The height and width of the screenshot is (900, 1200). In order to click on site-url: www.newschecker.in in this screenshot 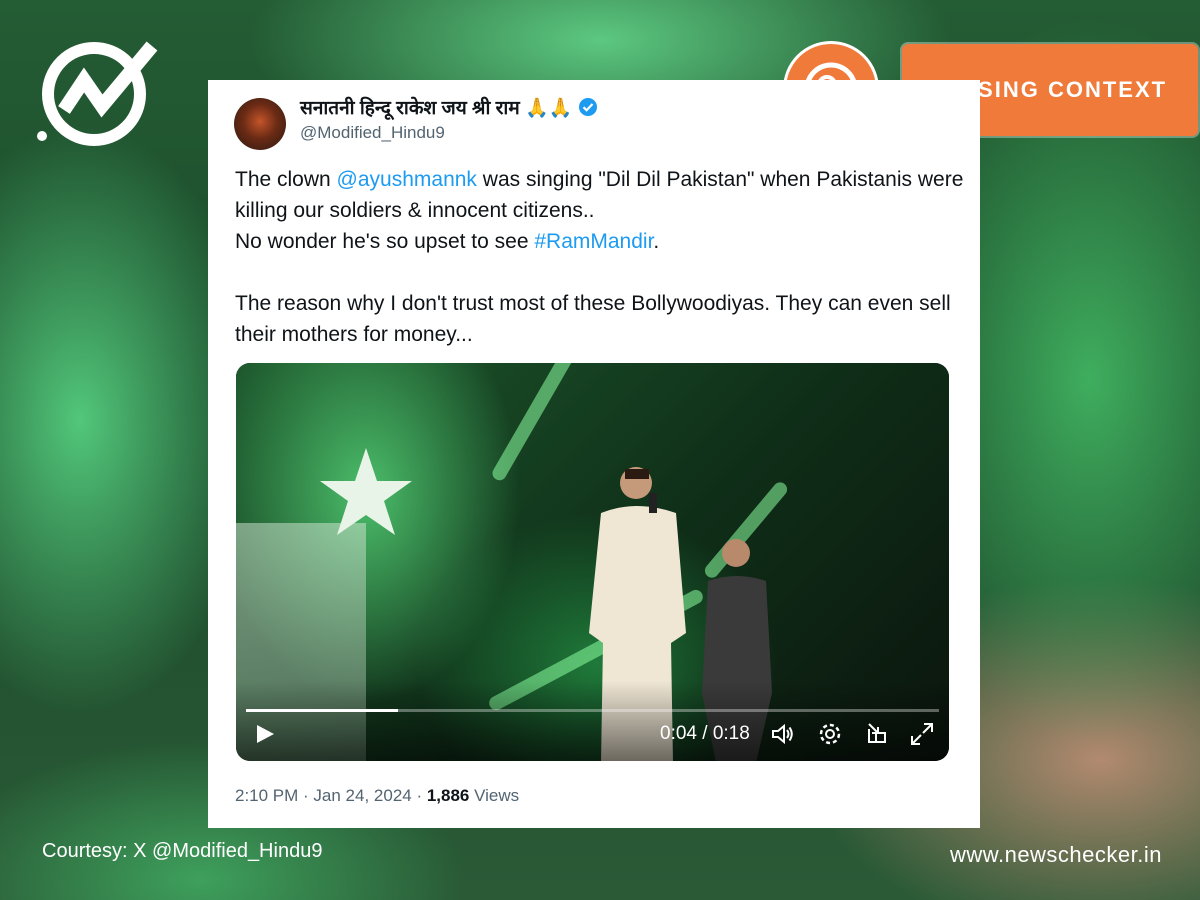, I will do `click(1056, 854)`.